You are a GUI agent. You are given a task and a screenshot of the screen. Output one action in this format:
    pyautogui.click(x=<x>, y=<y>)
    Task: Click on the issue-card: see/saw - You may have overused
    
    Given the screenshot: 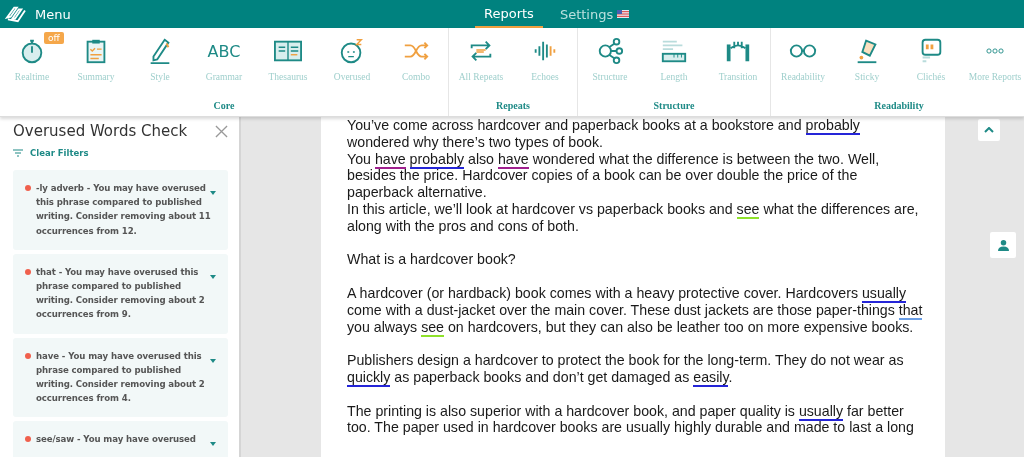 What is the action you would take?
    pyautogui.click(x=120, y=439)
    